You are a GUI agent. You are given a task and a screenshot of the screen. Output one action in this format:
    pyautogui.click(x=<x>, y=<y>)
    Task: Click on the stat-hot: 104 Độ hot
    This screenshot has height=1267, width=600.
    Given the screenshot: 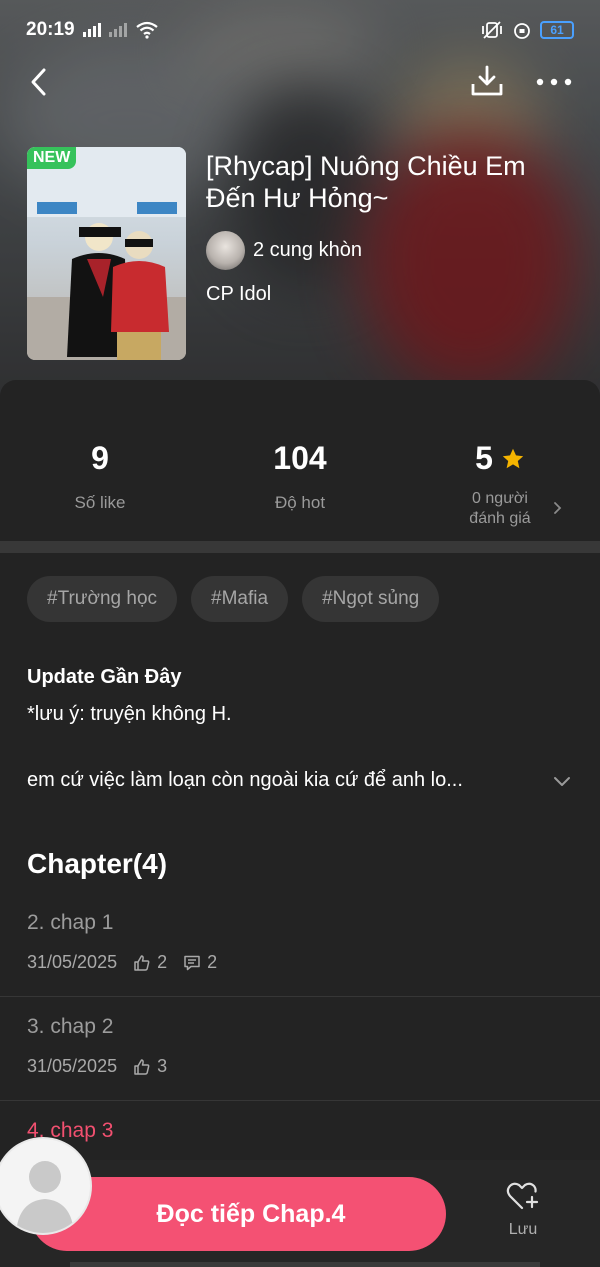 What is the action you would take?
    pyautogui.click(x=300, y=476)
    